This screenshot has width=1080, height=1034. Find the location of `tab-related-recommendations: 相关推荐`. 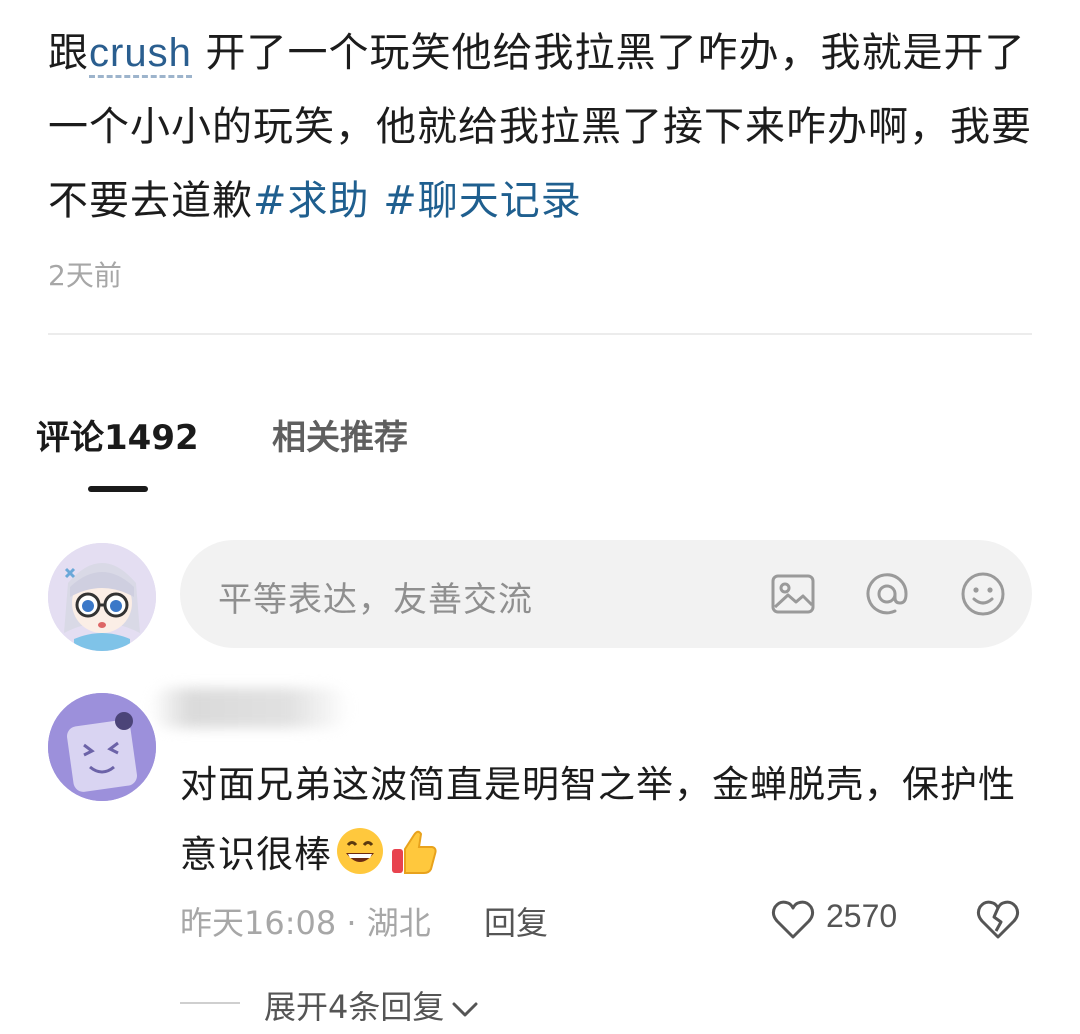

tab-related-recommendations: 相关推荐 is located at coordinates (340, 434).